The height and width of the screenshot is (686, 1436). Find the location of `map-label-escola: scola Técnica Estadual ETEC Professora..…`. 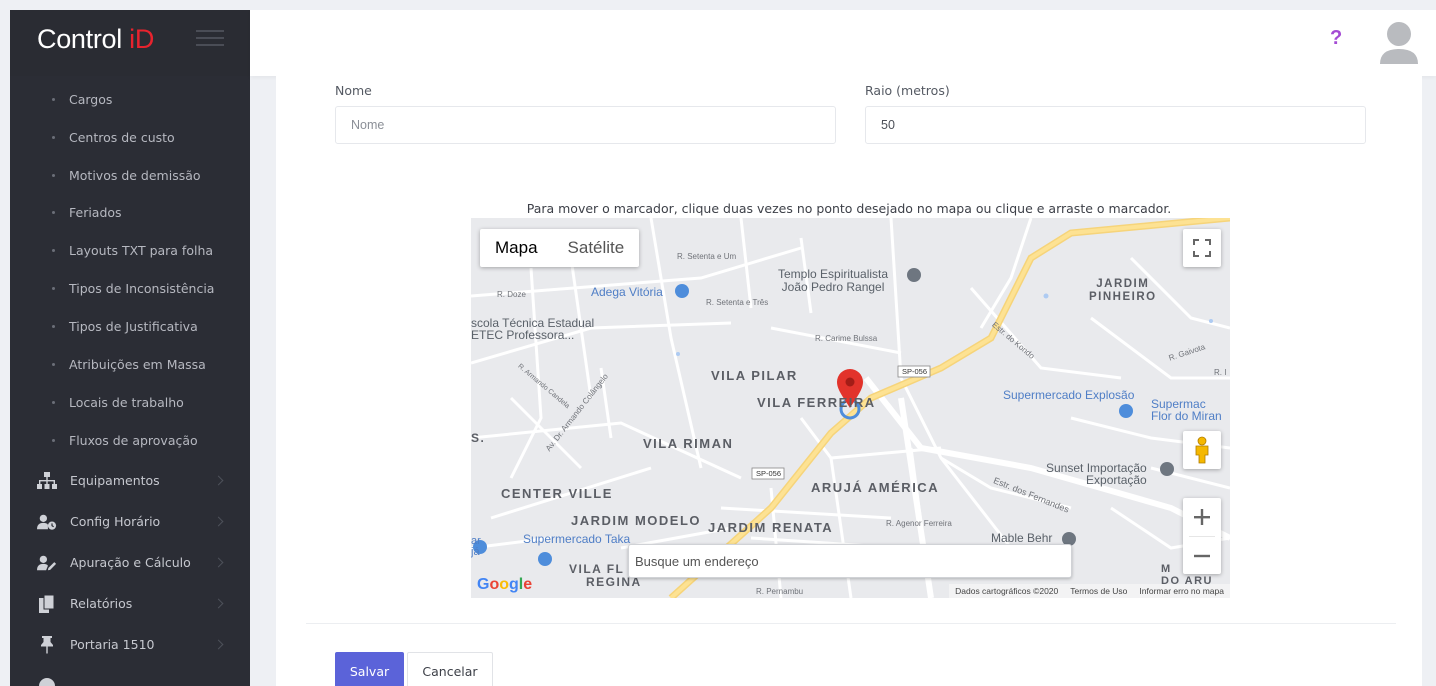

map-label-escola: scola Técnica Estadual ETEC Professora..… is located at coordinates (533, 329).